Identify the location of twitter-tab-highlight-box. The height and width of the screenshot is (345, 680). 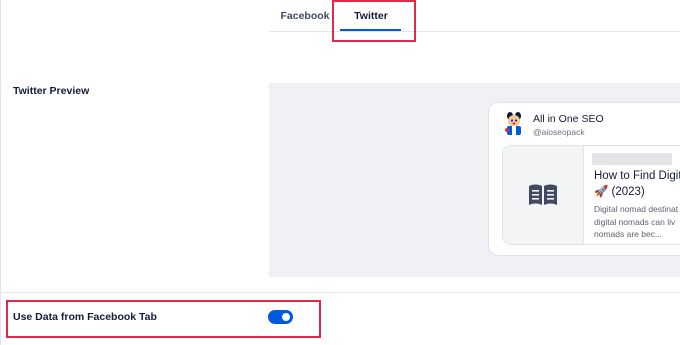
(374, 21).